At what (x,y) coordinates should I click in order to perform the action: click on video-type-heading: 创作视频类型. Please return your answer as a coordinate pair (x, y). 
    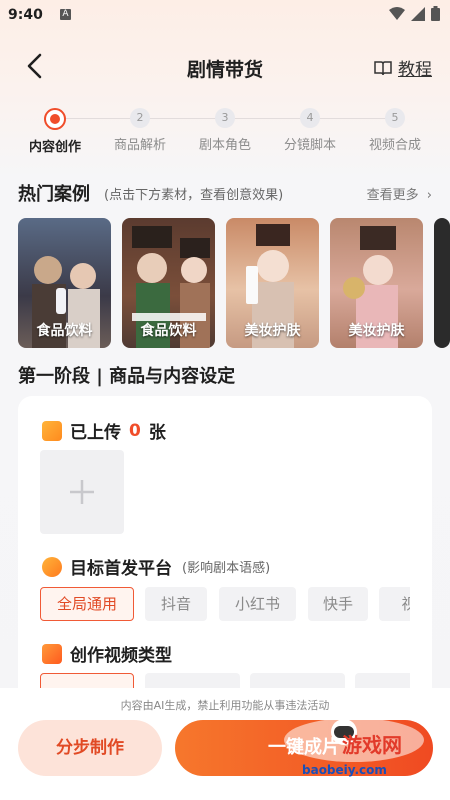
    Looking at the image, I should click on (107, 653).